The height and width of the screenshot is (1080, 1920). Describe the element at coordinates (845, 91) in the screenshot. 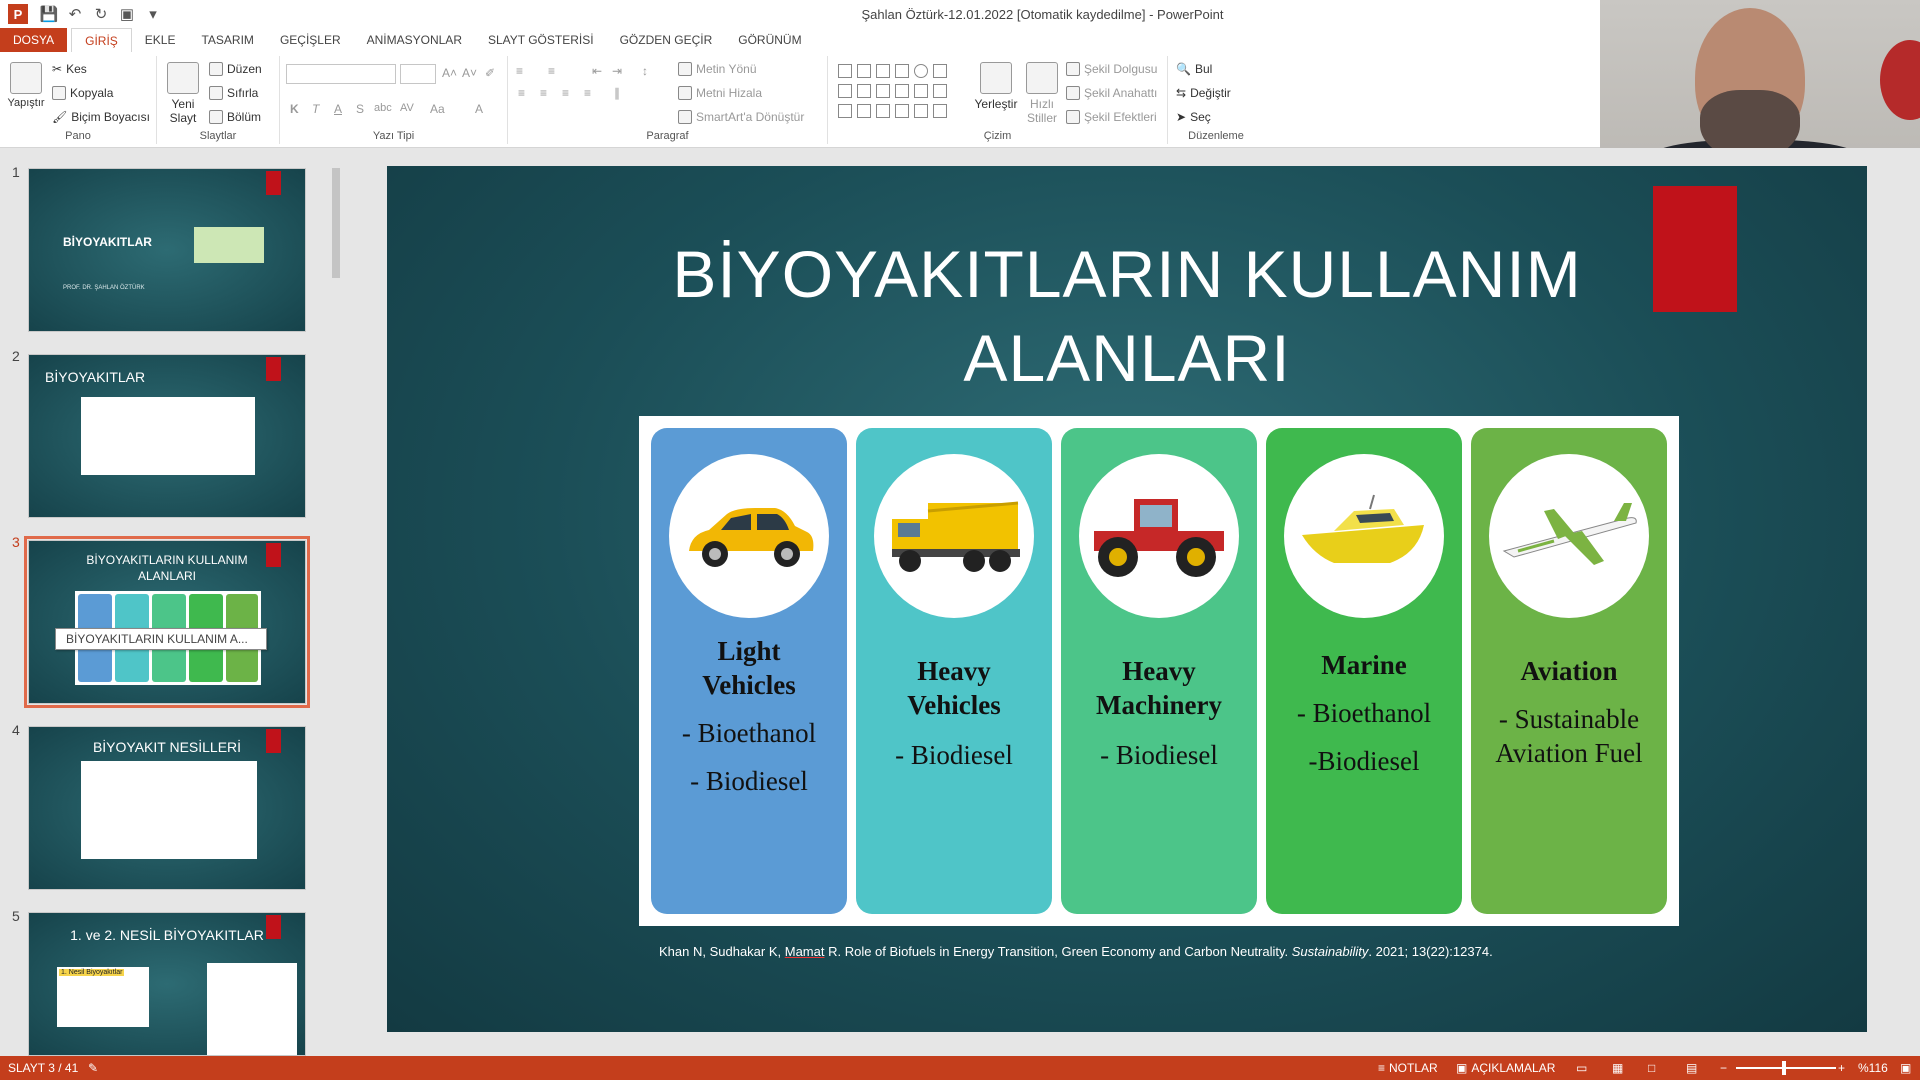

I see `triangle-shape-icon` at that location.